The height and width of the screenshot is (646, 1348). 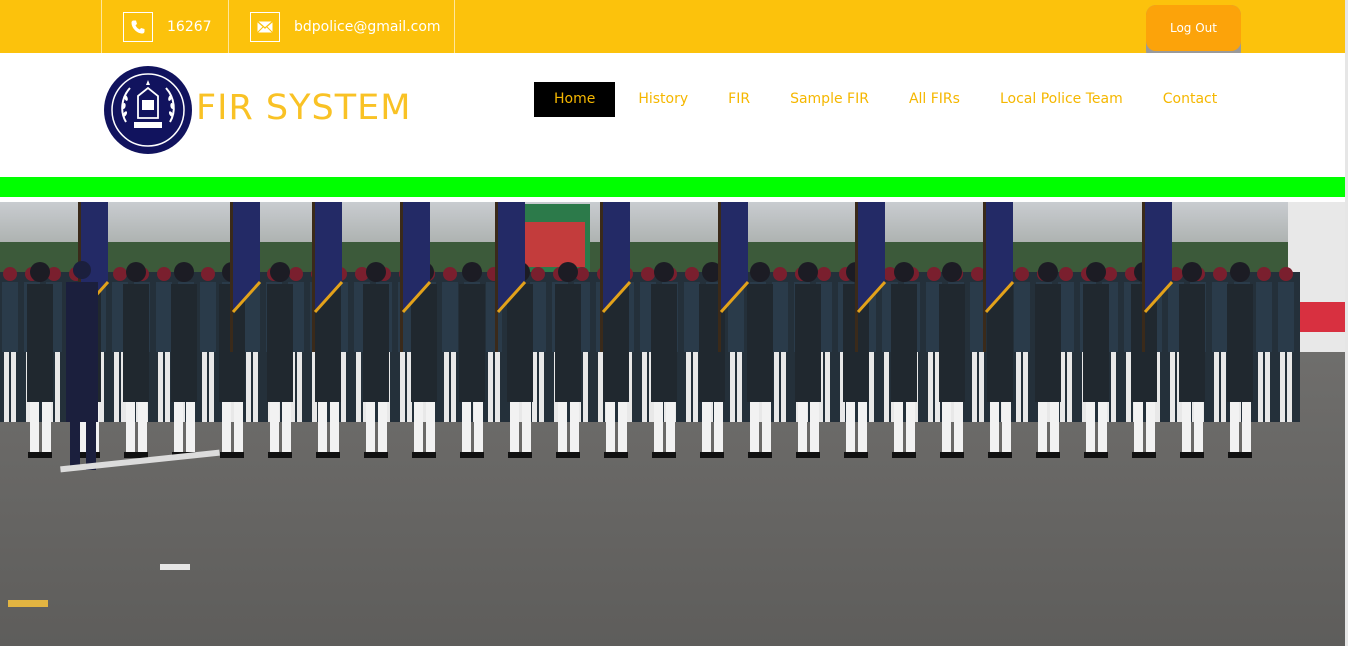 What do you see at coordinates (189, 26) in the screenshot?
I see `phone-number: 16267` at bounding box center [189, 26].